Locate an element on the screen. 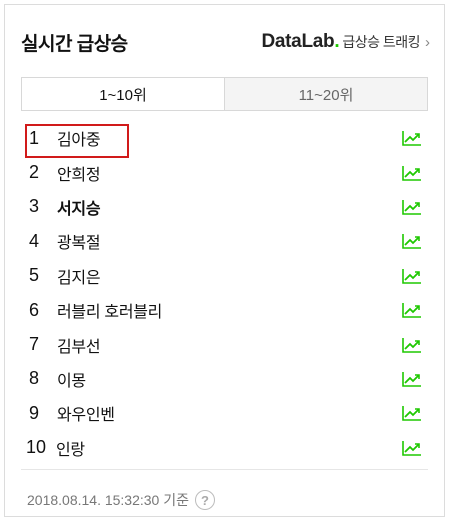  rank-number: 1 is located at coordinates (34, 137).